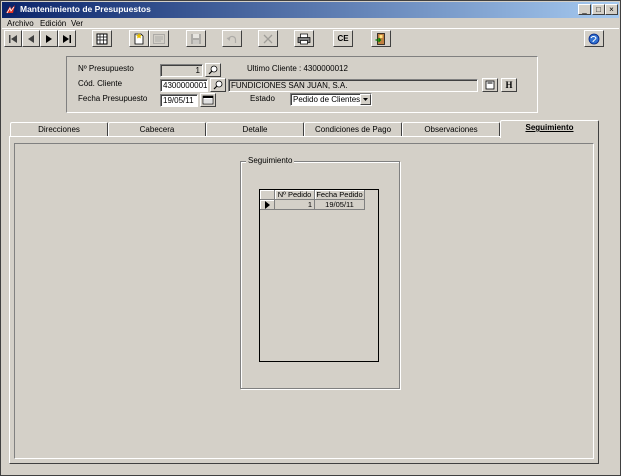 Image resolution: width=621 pixels, height=476 pixels. What do you see at coordinates (11, 9) in the screenshot?
I see `app-icon` at bounding box center [11, 9].